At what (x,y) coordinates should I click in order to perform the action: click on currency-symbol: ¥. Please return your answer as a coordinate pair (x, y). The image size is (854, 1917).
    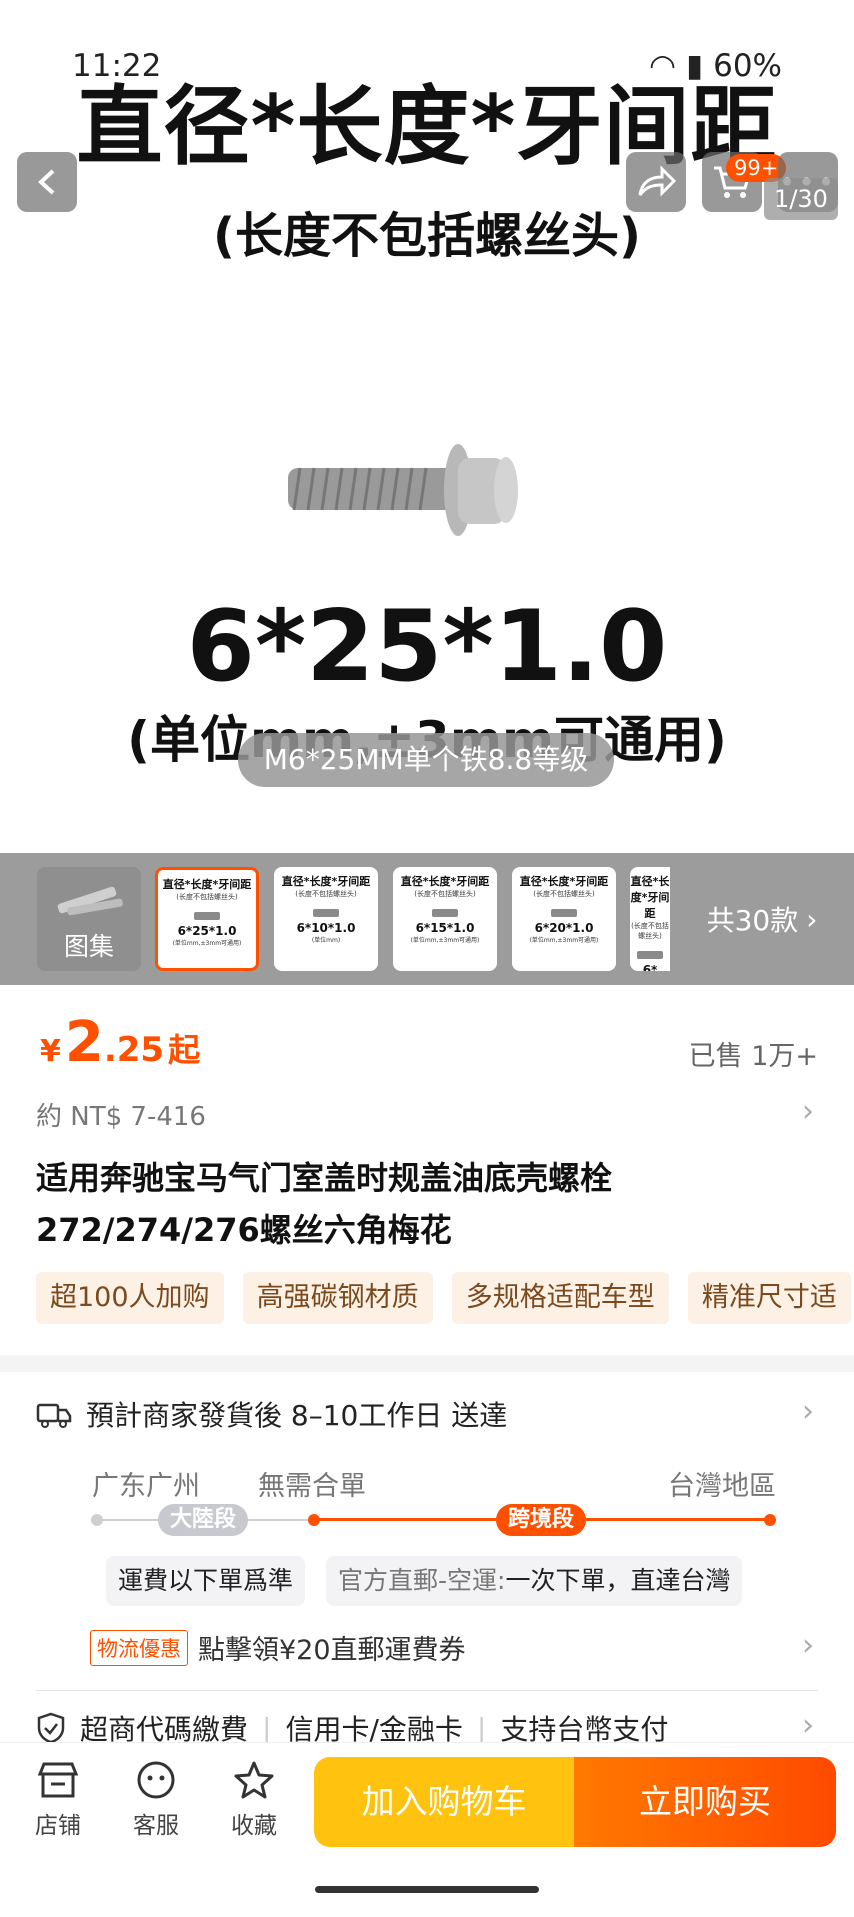
    Looking at the image, I should click on (50, 1051).